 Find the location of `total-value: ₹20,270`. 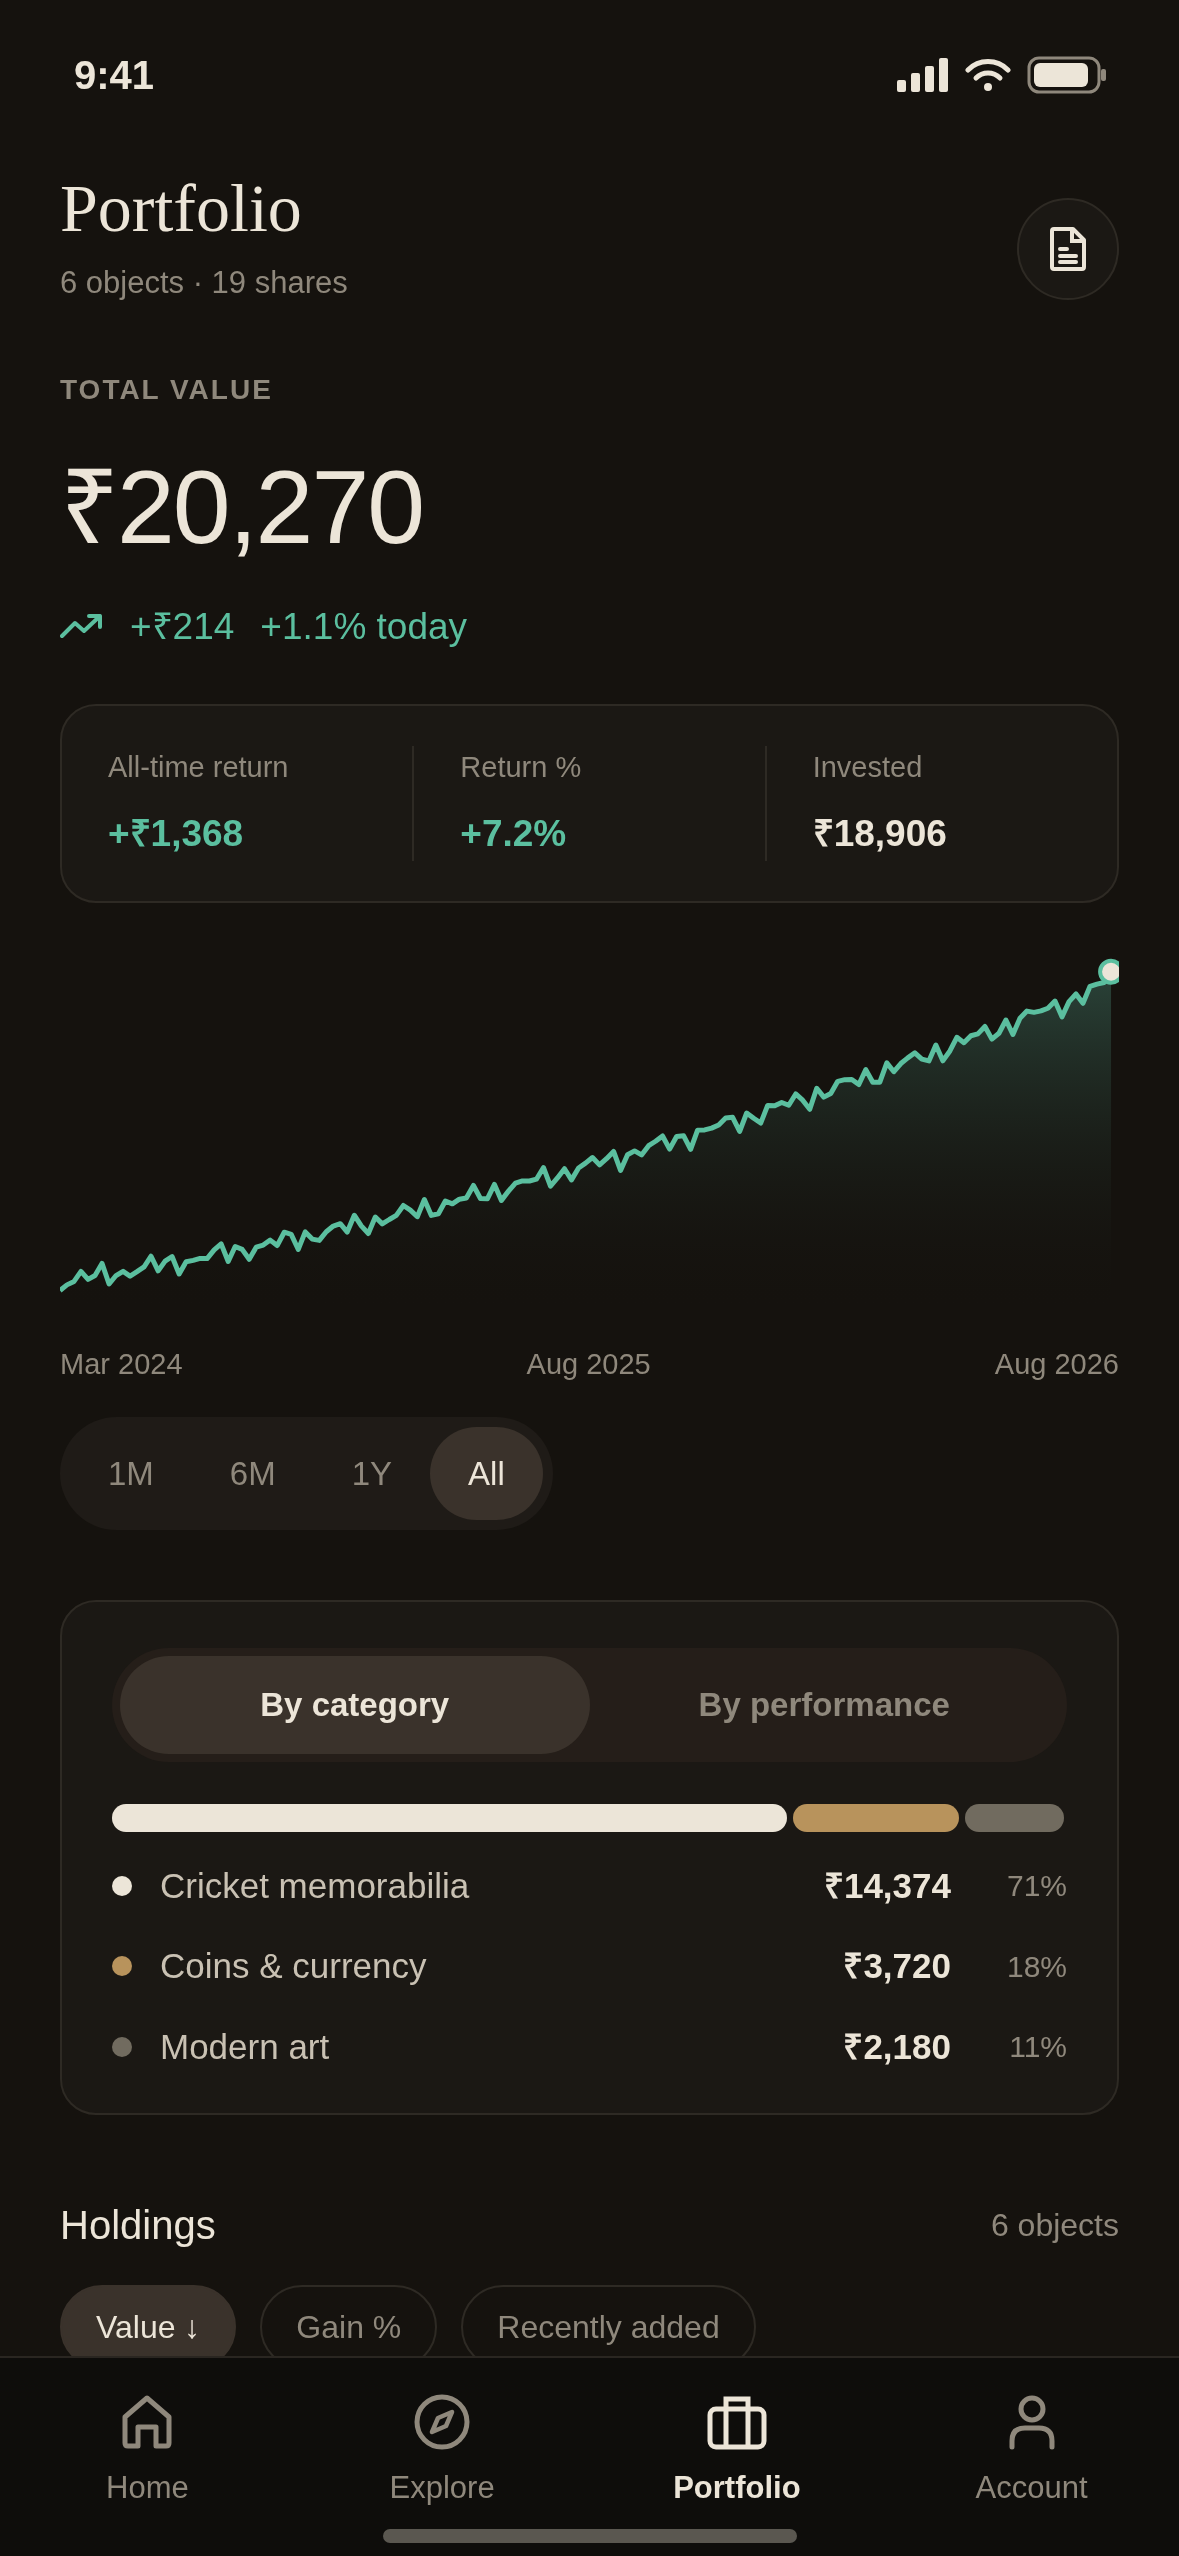

total-value: ₹20,270 is located at coordinates (242, 506).